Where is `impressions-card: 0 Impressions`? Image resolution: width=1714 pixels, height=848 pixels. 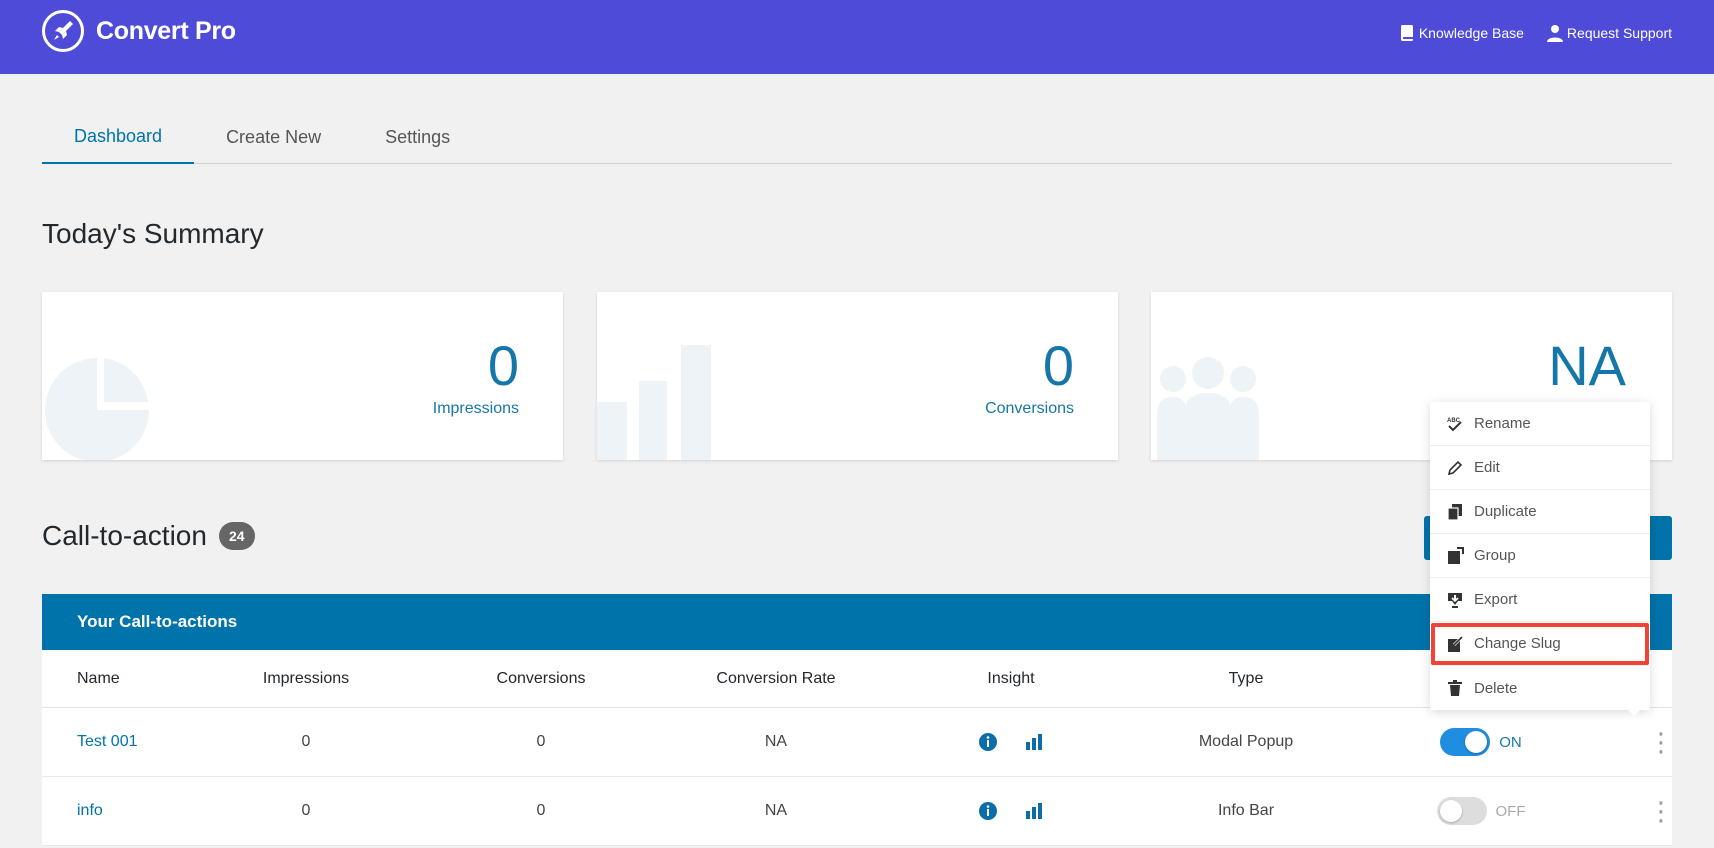 impressions-card: 0 Impressions is located at coordinates (302, 376).